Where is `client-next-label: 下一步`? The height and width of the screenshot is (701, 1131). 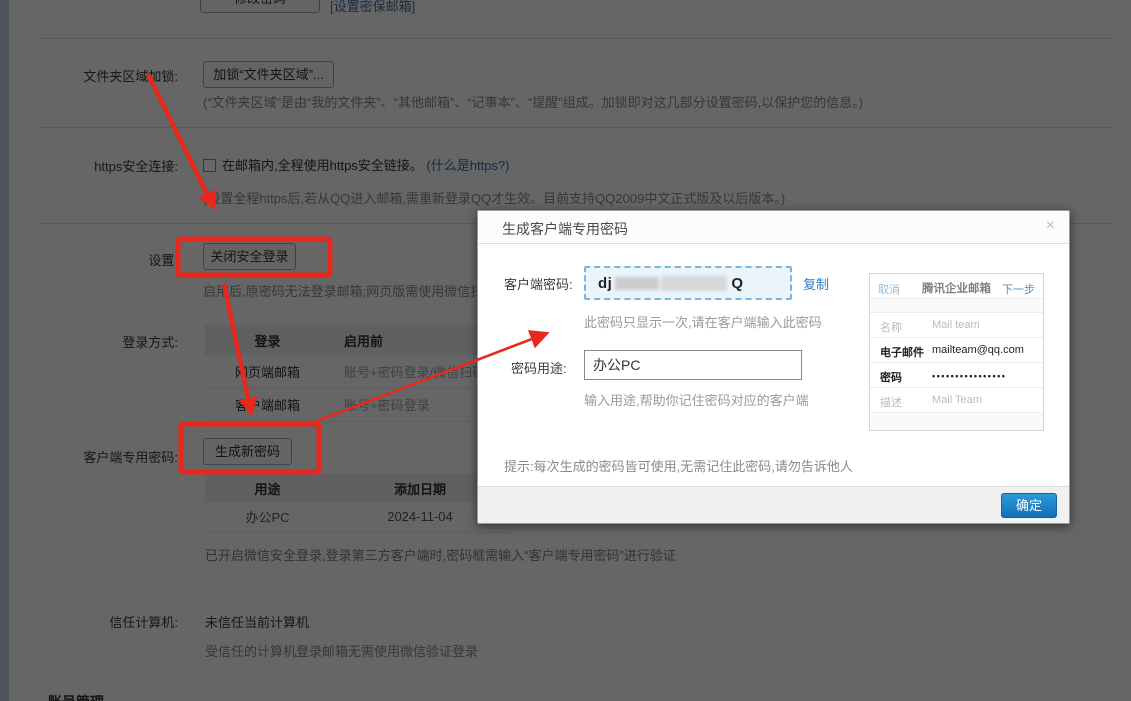 client-next-label: 下一步 is located at coordinates (1018, 290).